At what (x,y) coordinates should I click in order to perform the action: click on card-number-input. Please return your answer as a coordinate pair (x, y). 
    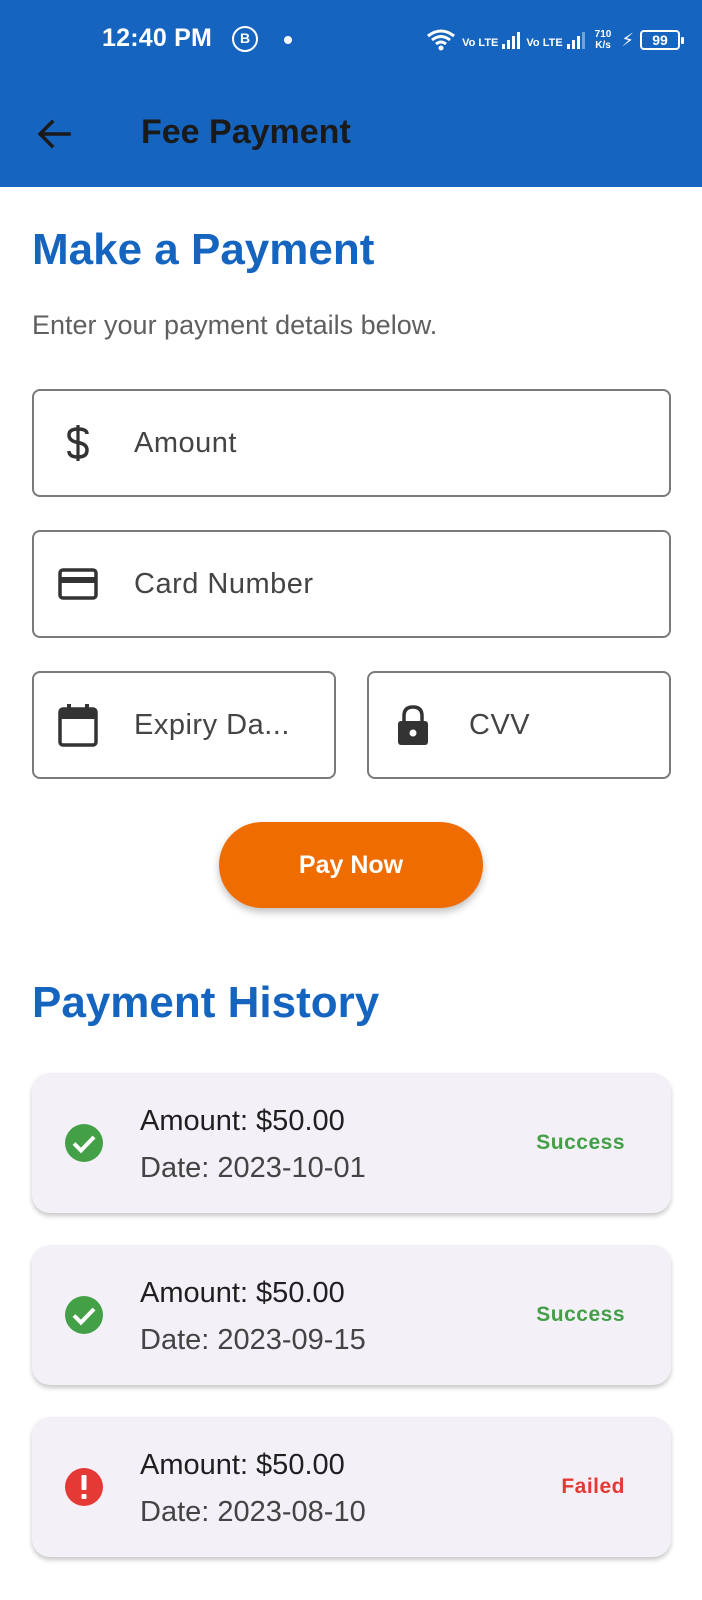
    Looking at the image, I should click on (393, 584).